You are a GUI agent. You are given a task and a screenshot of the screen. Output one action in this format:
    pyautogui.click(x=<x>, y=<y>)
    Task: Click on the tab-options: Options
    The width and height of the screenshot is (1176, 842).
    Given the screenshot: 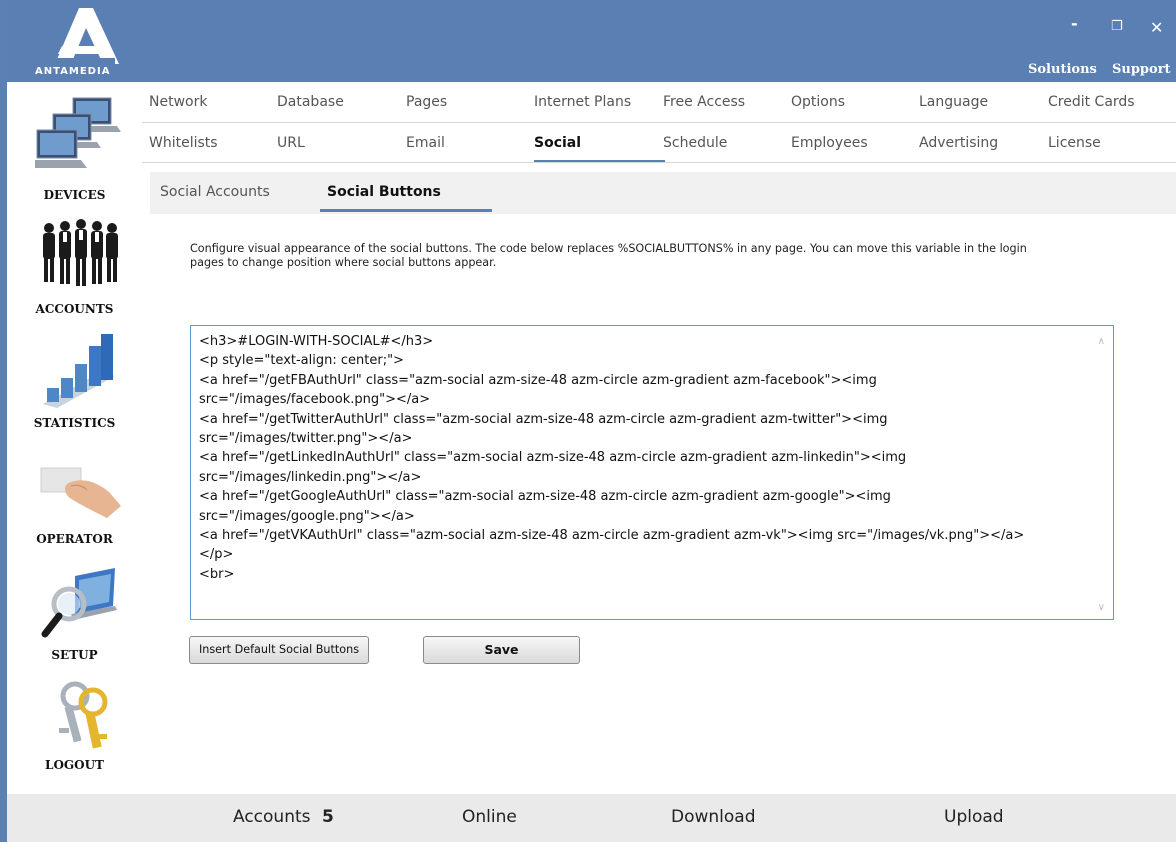 What is the action you would take?
    pyautogui.click(x=818, y=102)
    